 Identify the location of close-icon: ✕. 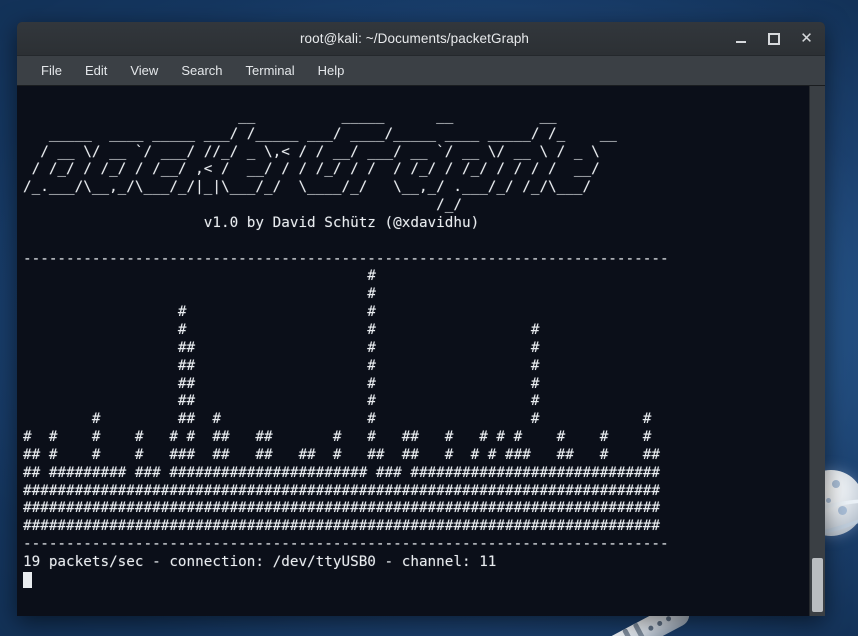
(806, 38).